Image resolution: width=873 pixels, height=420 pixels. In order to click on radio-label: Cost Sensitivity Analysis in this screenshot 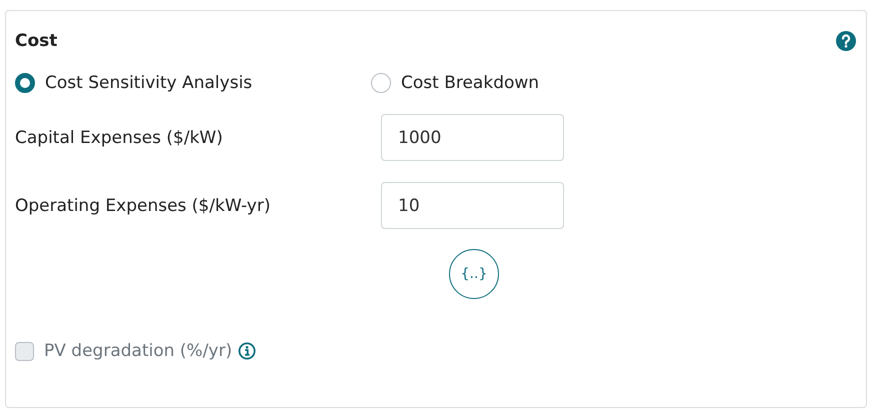, I will do `click(148, 83)`.